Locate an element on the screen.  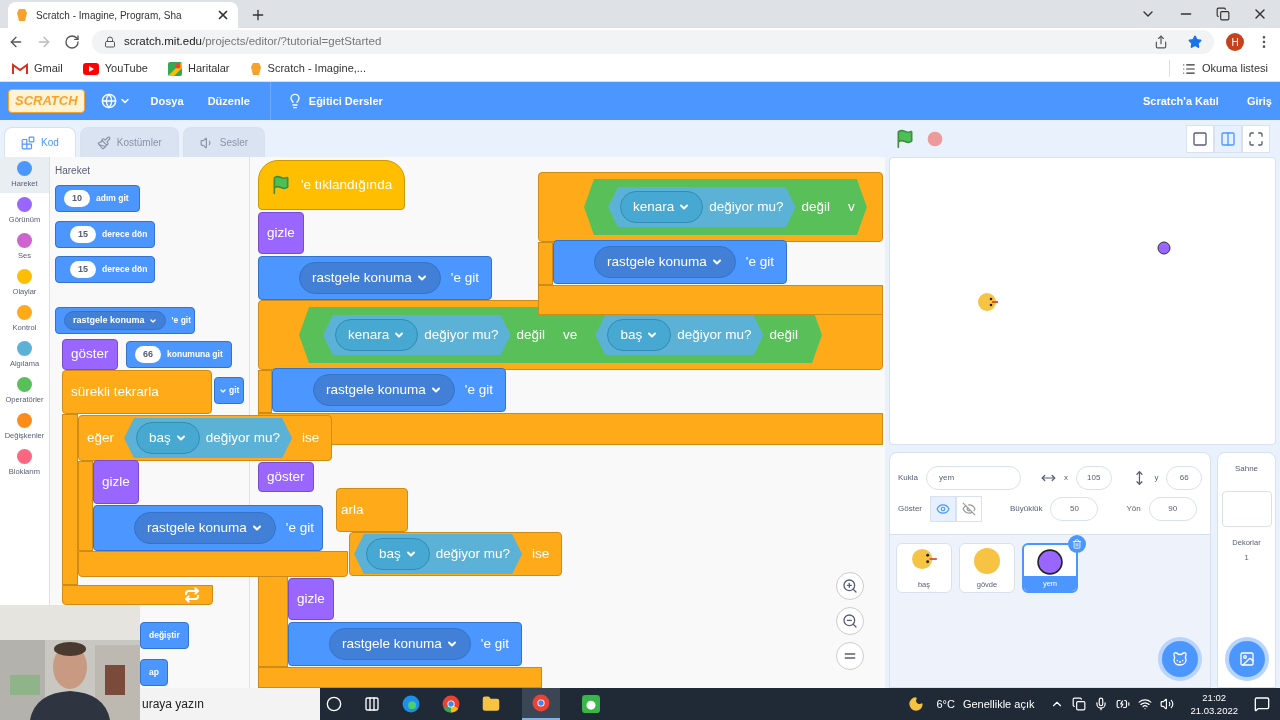
restore-icon is located at coordinates (1223, 14).